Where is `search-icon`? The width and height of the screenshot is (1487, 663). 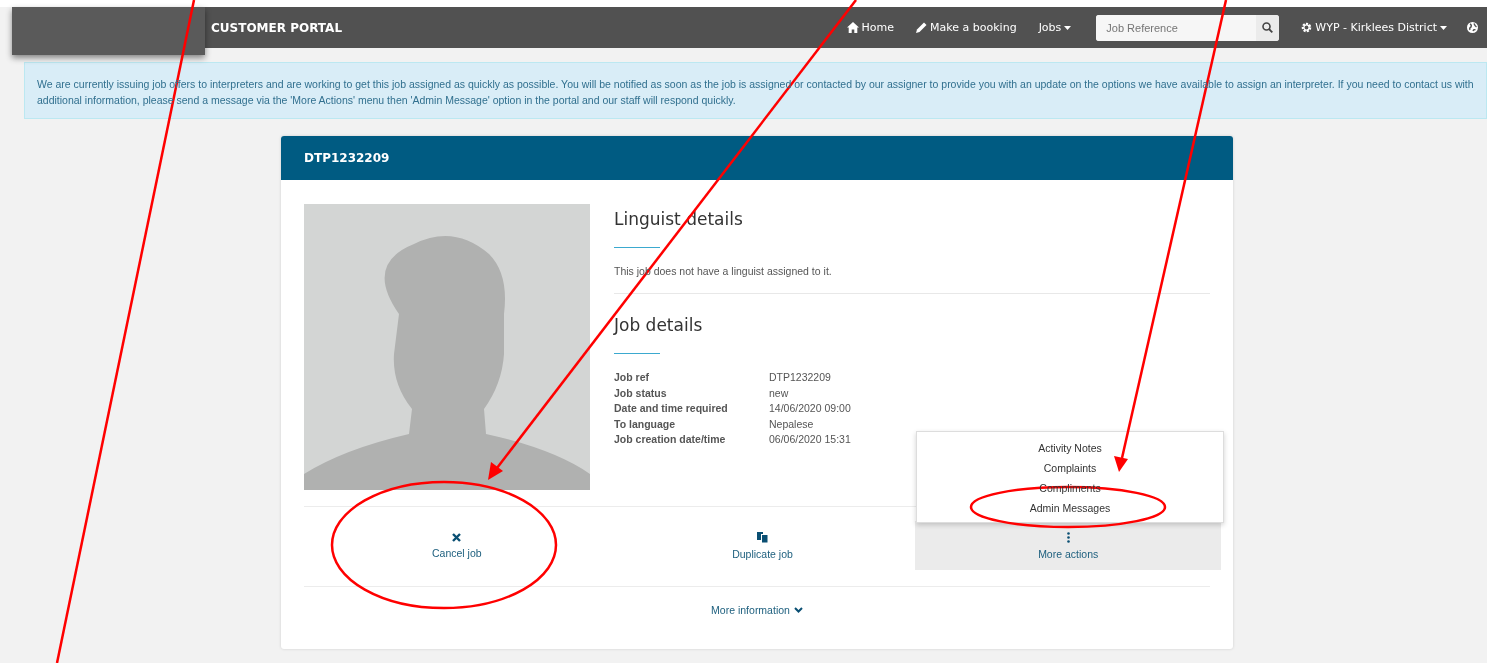
search-icon is located at coordinates (1268, 27).